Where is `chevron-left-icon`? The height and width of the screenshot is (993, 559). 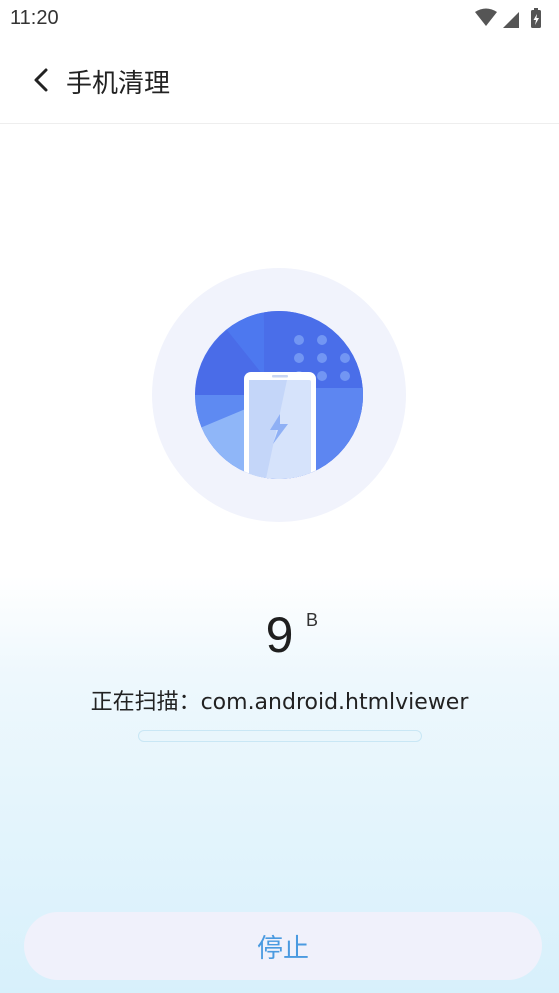 chevron-left-icon is located at coordinates (41, 80).